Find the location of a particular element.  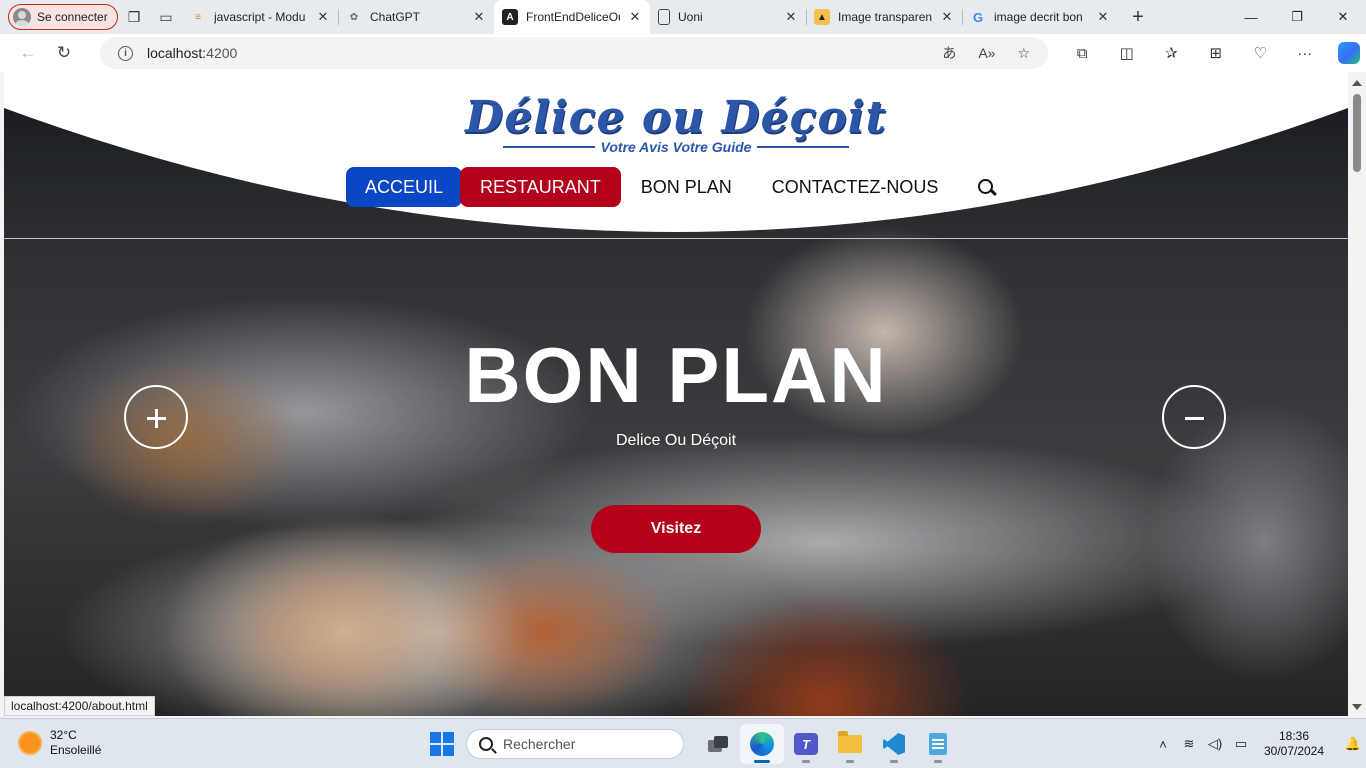

split-screen-icon: ◫ is located at coordinates (1127, 53).